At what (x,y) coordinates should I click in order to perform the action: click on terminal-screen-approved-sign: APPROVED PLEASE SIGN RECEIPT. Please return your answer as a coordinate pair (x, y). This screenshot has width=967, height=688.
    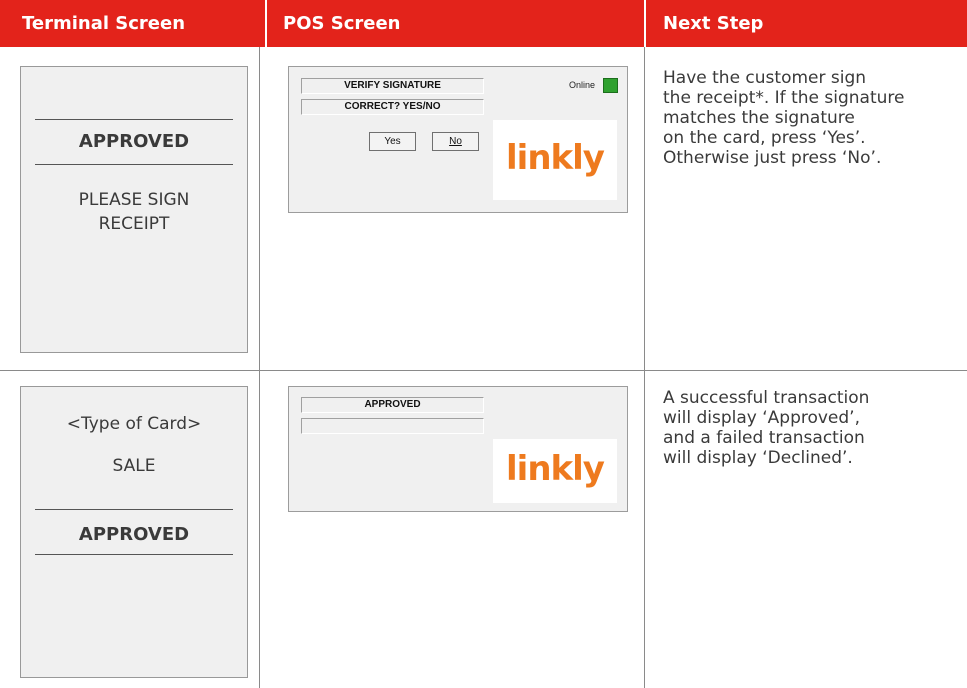
    Looking at the image, I should click on (134, 209).